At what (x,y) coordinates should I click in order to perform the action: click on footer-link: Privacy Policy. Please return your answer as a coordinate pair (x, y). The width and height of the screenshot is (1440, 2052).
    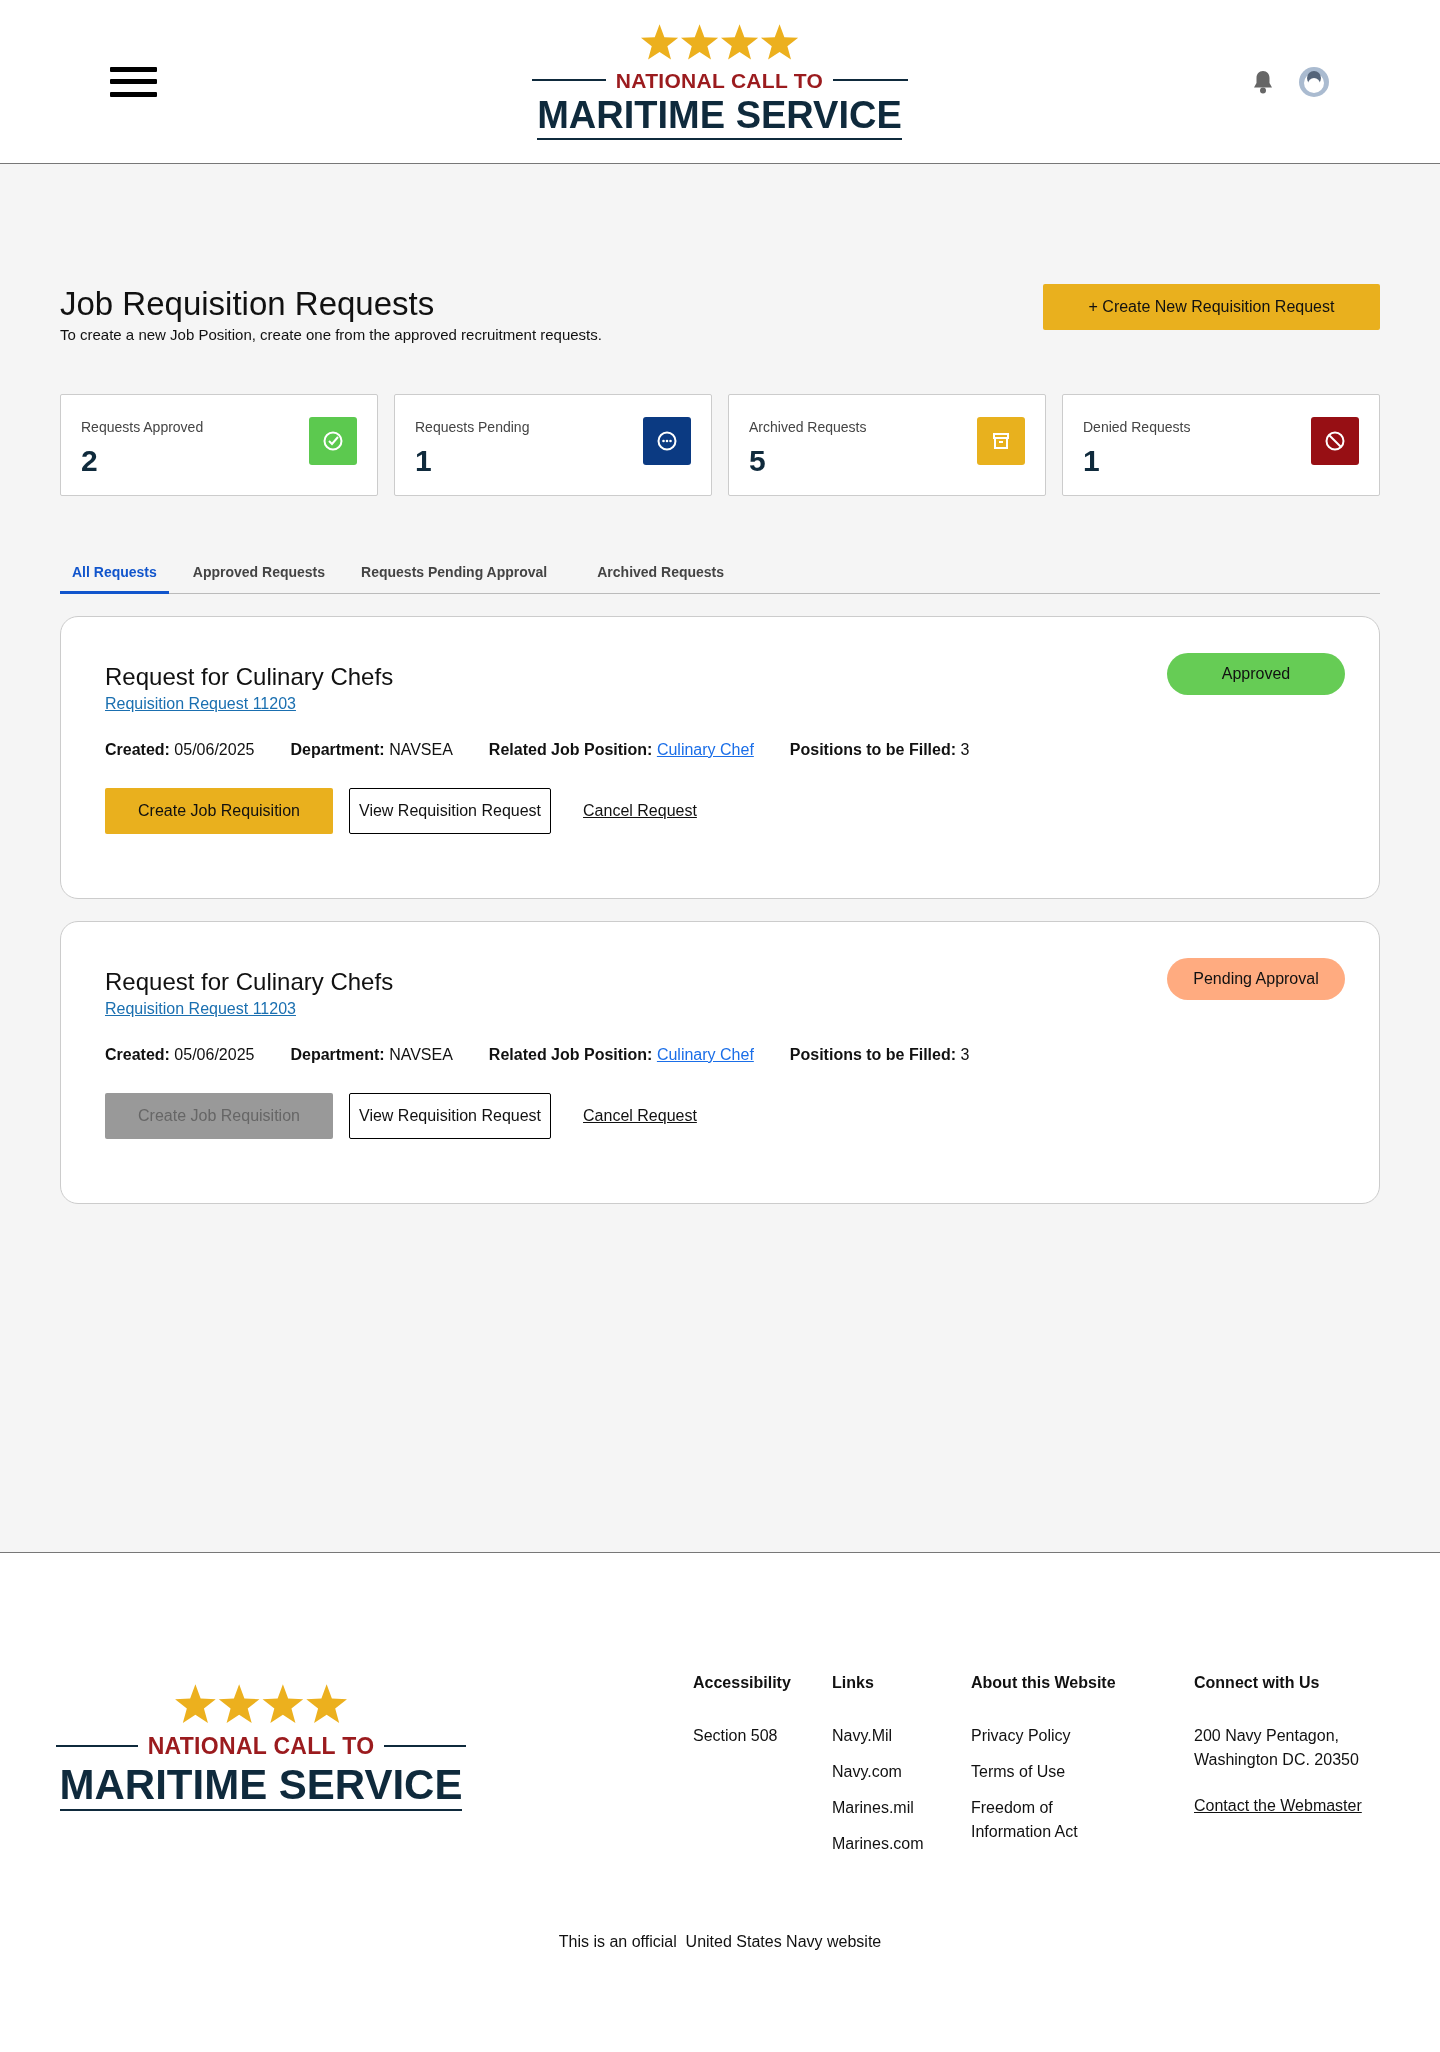
    Looking at the image, I should click on (1041, 1736).